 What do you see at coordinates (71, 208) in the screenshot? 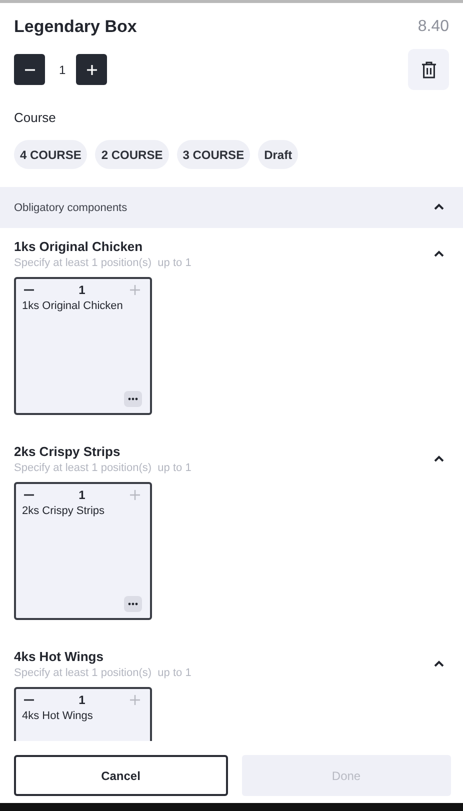
I see `section-title: Obligatory components` at bounding box center [71, 208].